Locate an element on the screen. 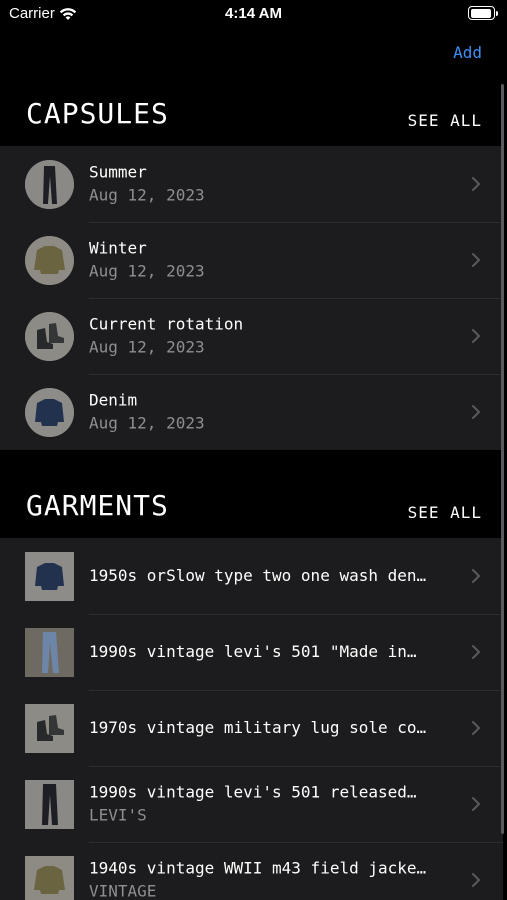 The width and height of the screenshot is (507, 900). capsule-row-winter: Winter Aug 12, 2023 is located at coordinates (251, 260).